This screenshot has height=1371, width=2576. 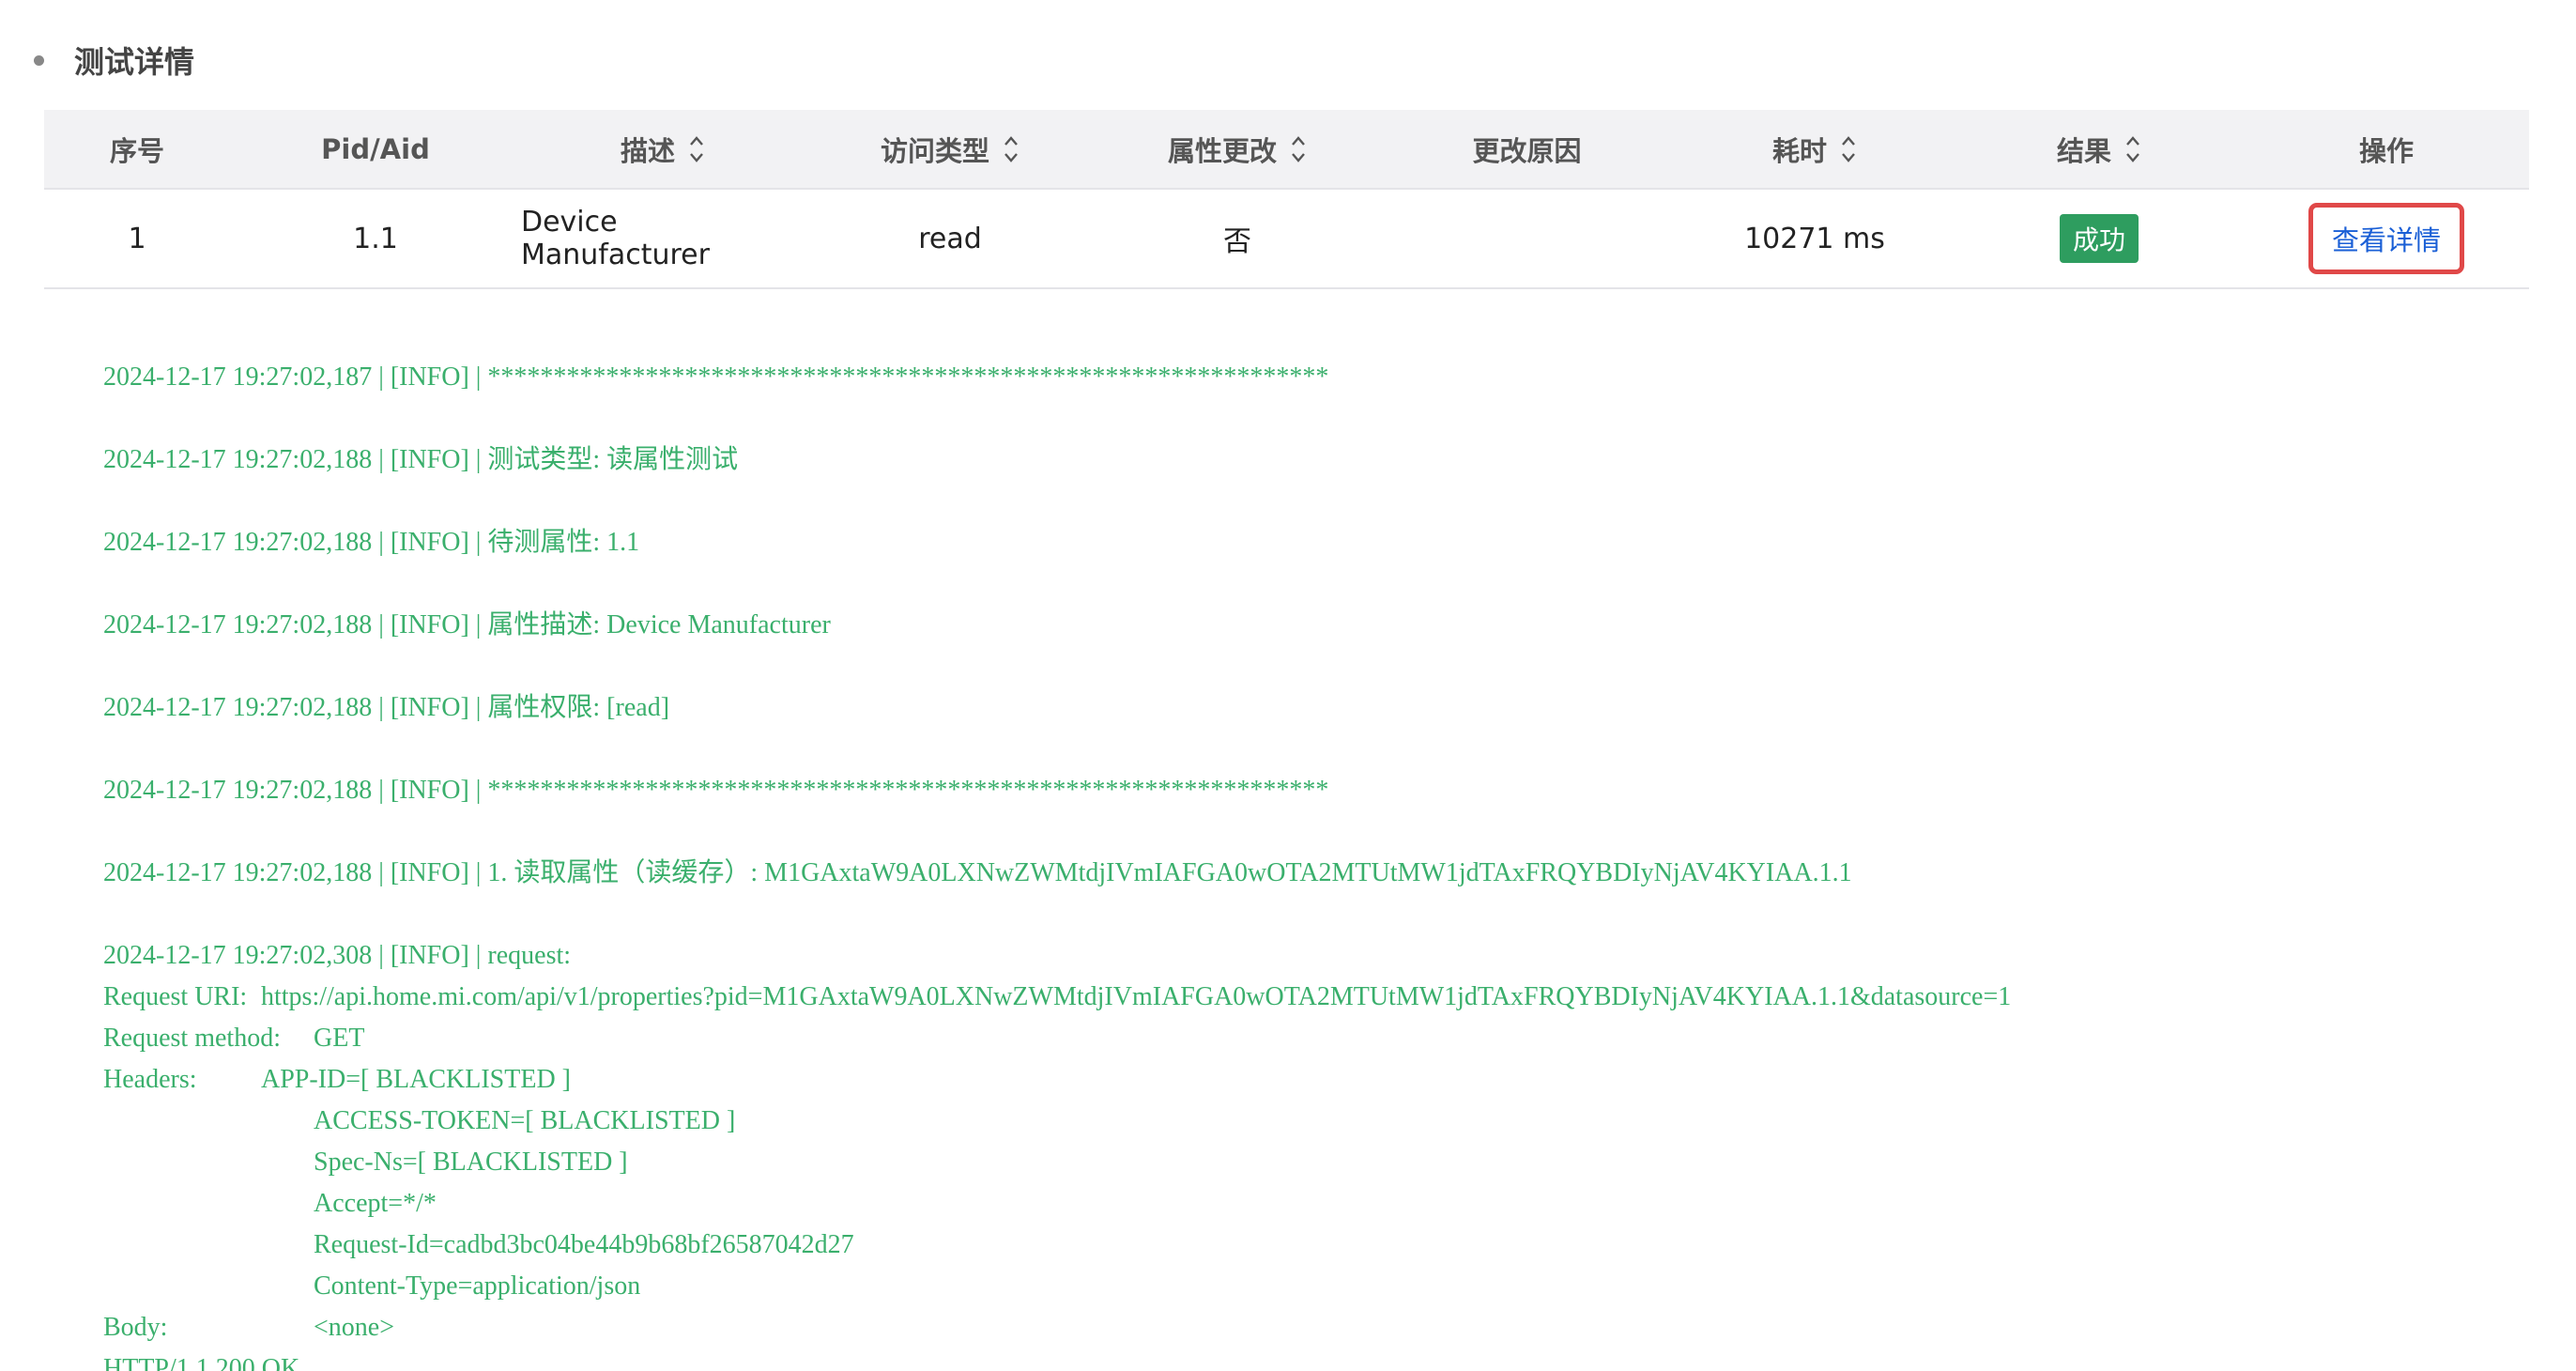 What do you see at coordinates (354, 1328) in the screenshot?
I see `request-body-value: <none>` at bounding box center [354, 1328].